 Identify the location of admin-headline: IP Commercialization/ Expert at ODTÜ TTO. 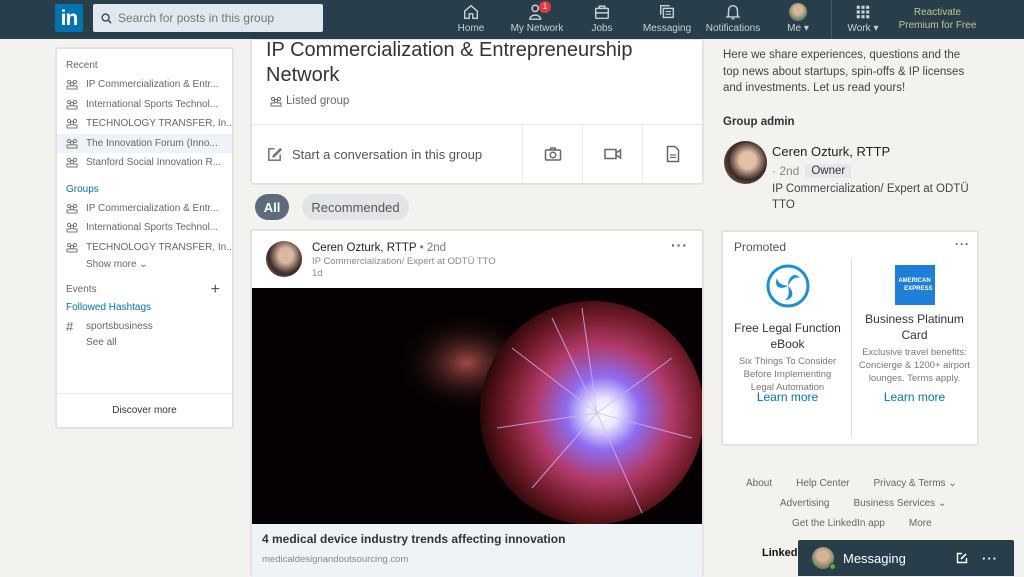
(870, 197).